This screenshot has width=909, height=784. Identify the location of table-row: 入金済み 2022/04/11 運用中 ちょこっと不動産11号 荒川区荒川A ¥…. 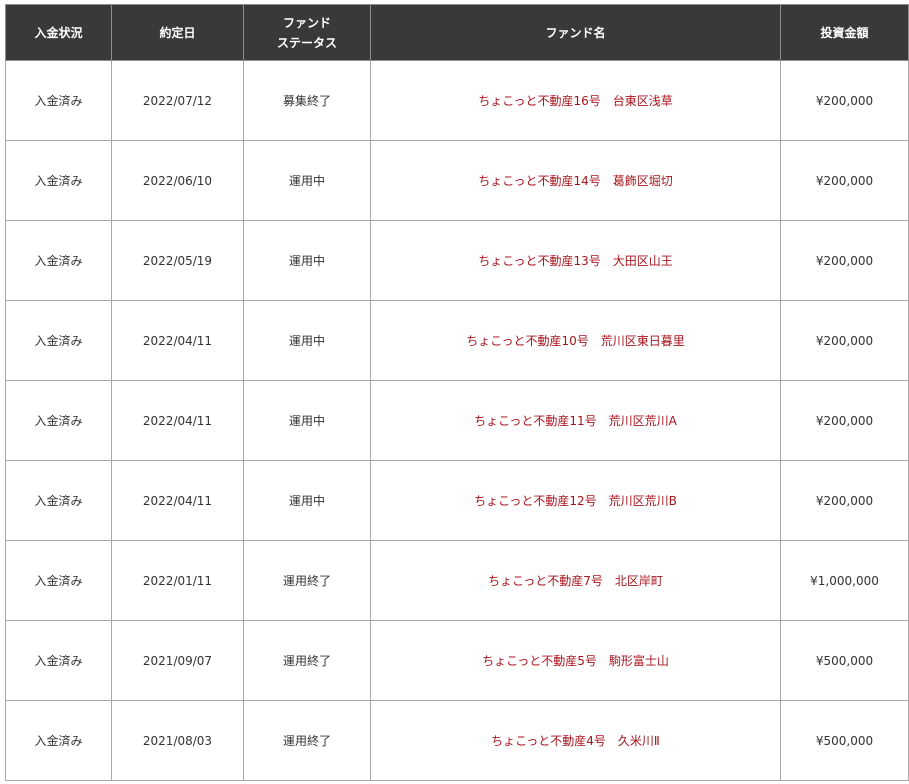
(457, 420).